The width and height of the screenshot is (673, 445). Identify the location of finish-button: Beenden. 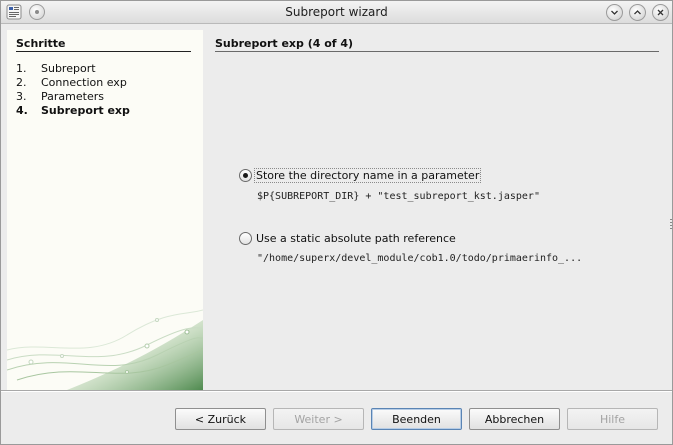
(416, 419).